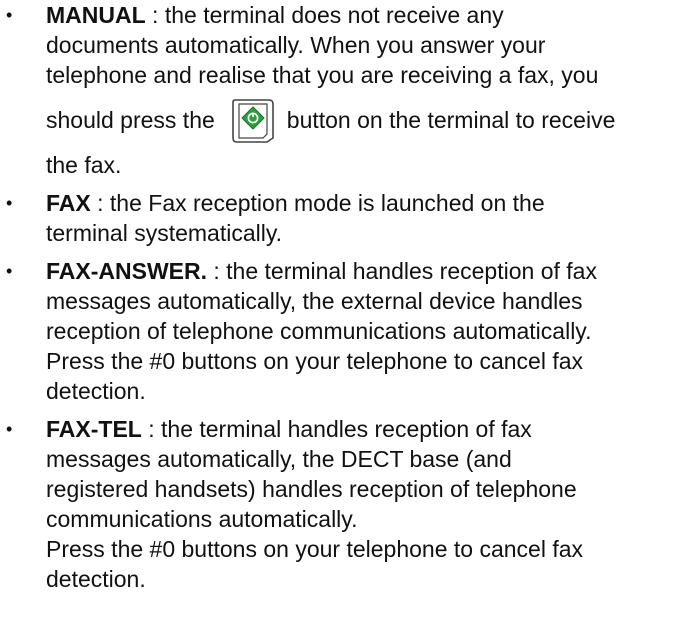  I want to click on mode-text: : the terminal does not receive any, so click(324, 15).